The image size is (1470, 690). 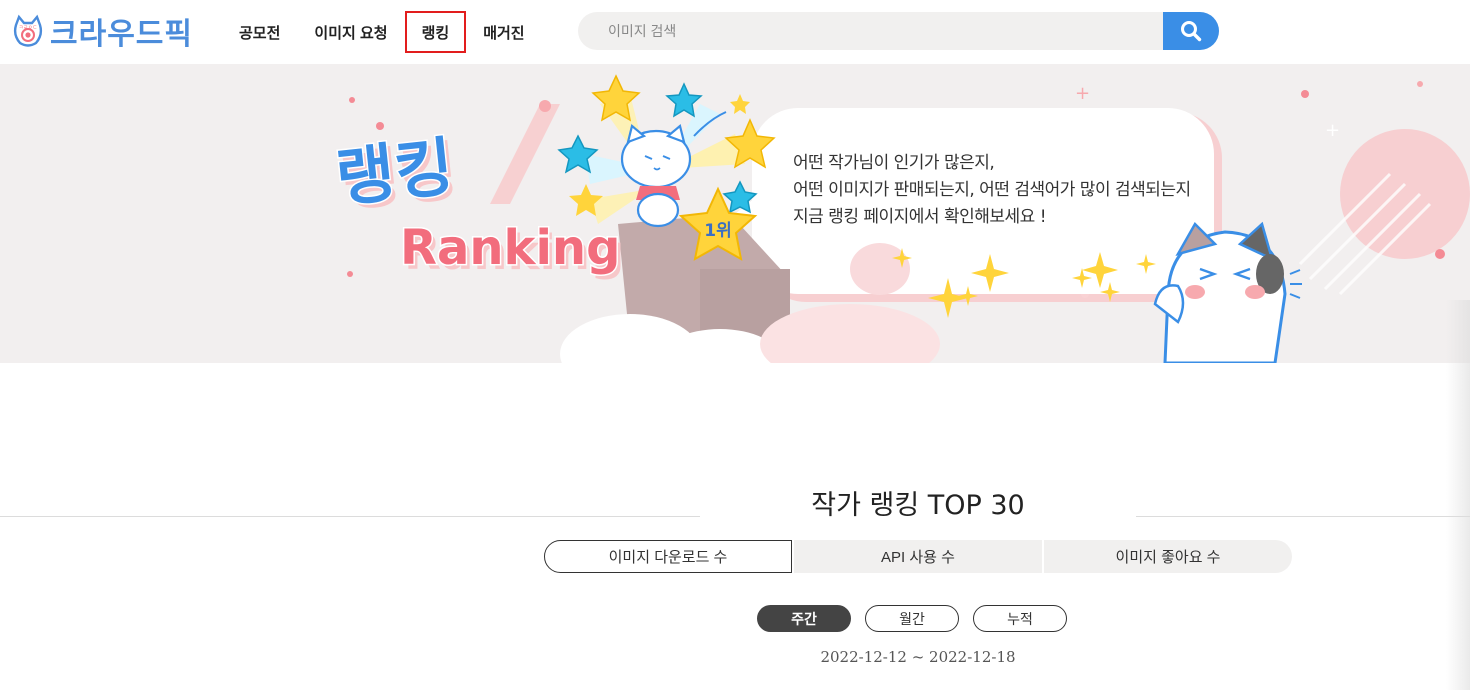 I want to click on main-nav: 공모전 이미지 요청 랭킹 매거진, so click(x=382, y=32).